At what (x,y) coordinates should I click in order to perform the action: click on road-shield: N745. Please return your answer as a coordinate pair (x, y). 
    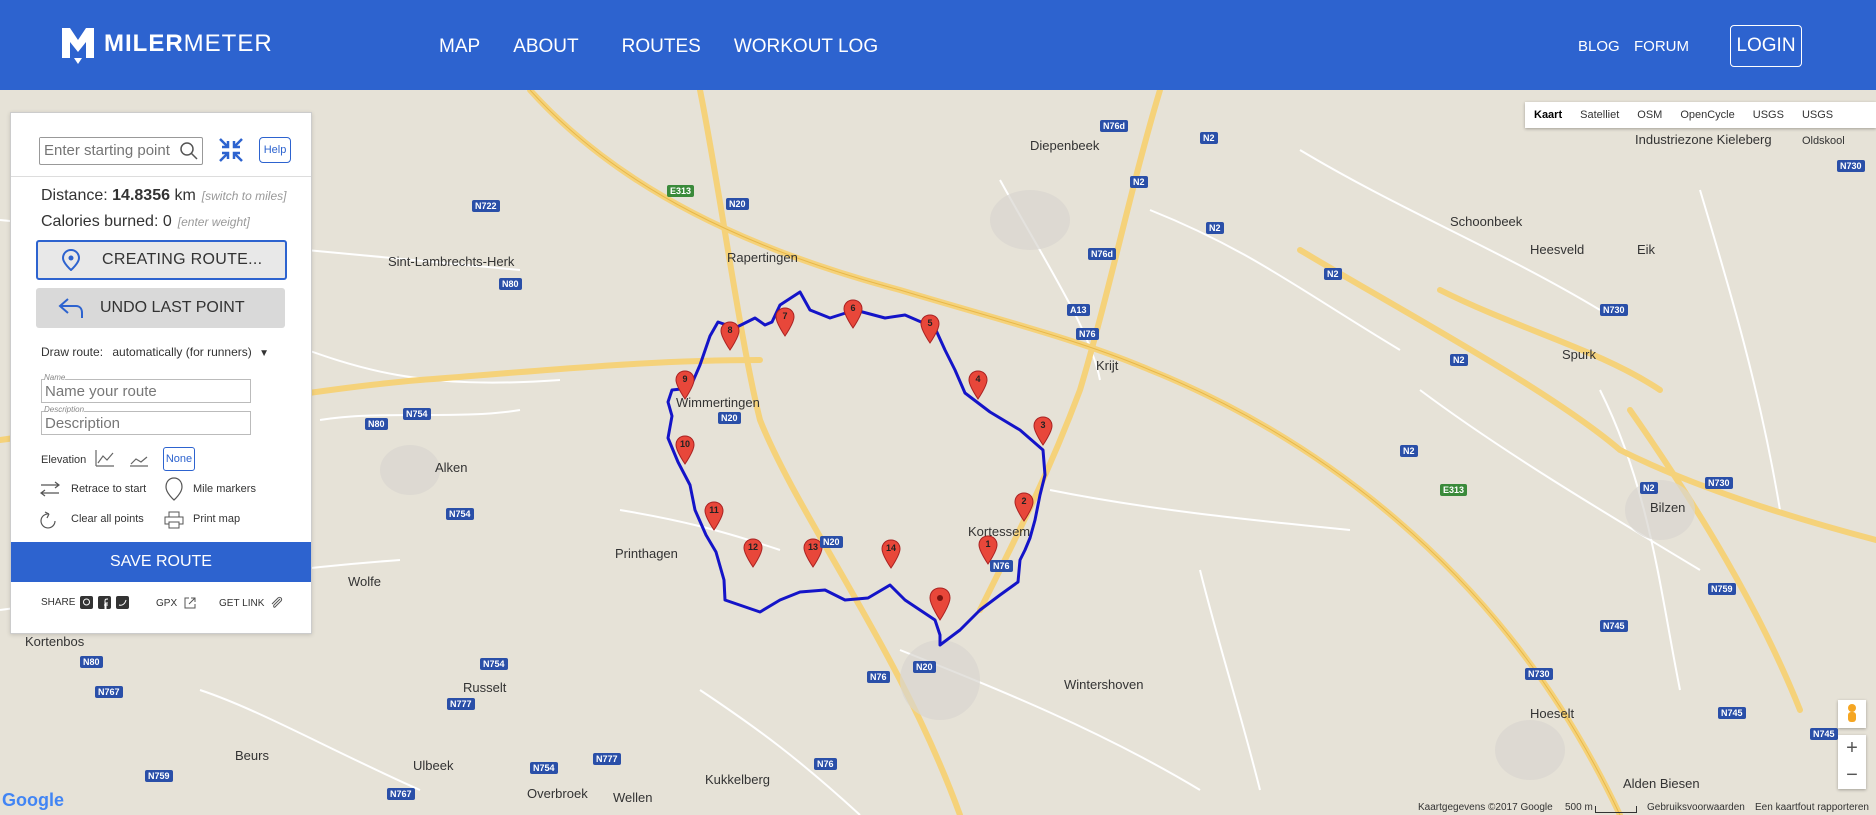
    Looking at the image, I should click on (1614, 626).